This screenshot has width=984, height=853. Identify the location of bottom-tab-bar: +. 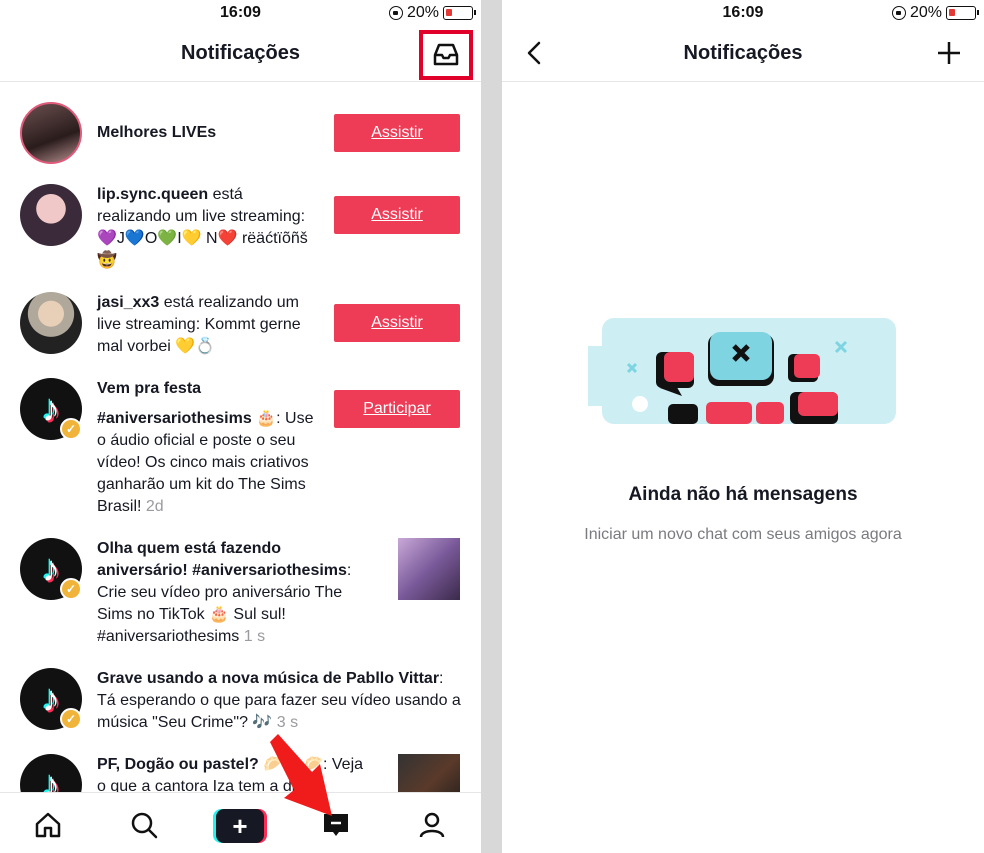
(240, 822).